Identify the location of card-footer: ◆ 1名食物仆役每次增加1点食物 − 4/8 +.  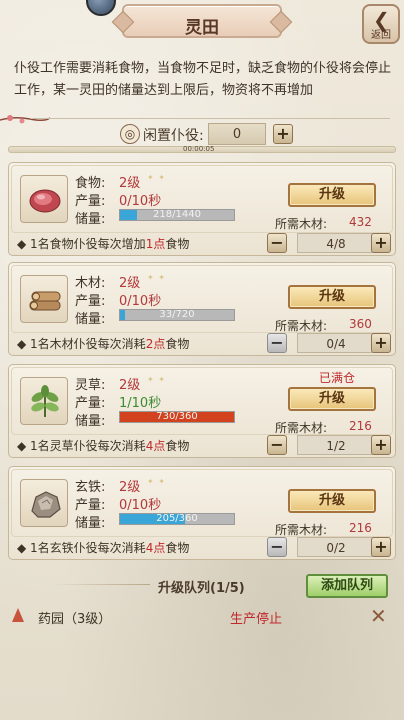
(202, 243).